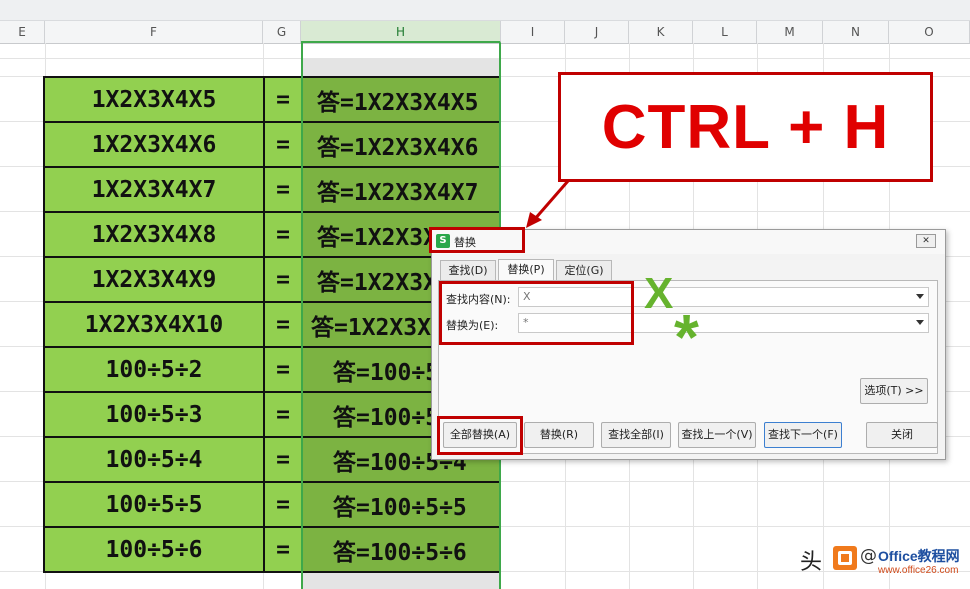 This screenshot has width=970, height=589. Describe the element at coordinates (401, 99) in the screenshot. I see `answer-cell: 答=1X2X3X4X5` at that location.